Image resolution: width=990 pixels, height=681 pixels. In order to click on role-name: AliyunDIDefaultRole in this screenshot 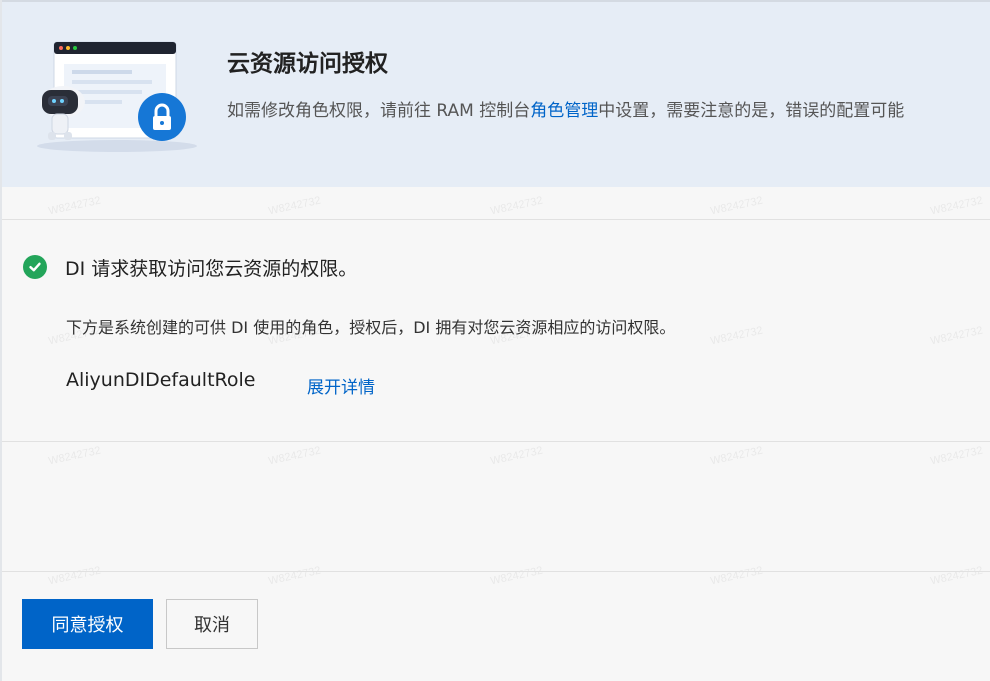, I will do `click(161, 380)`.